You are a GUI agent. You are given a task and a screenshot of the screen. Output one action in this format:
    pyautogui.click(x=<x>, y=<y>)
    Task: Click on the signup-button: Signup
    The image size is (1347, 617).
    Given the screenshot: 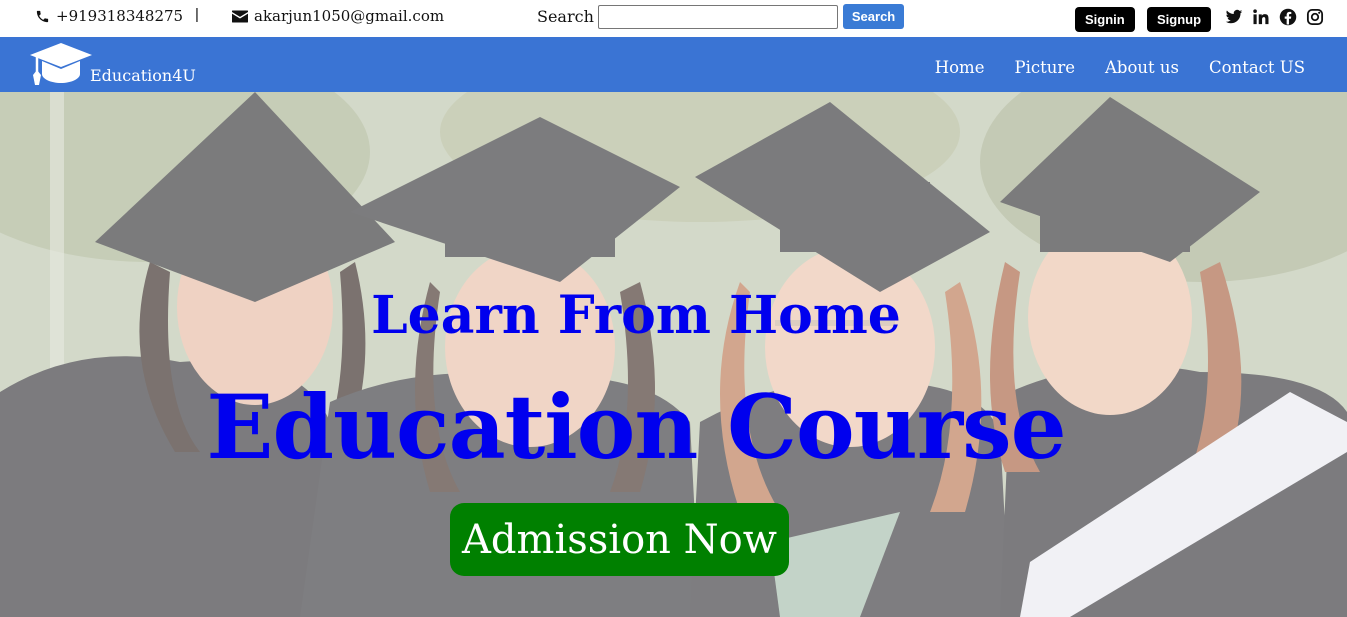 What is the action you would take?
    pyautogui.click(x=1179, y=19)
    